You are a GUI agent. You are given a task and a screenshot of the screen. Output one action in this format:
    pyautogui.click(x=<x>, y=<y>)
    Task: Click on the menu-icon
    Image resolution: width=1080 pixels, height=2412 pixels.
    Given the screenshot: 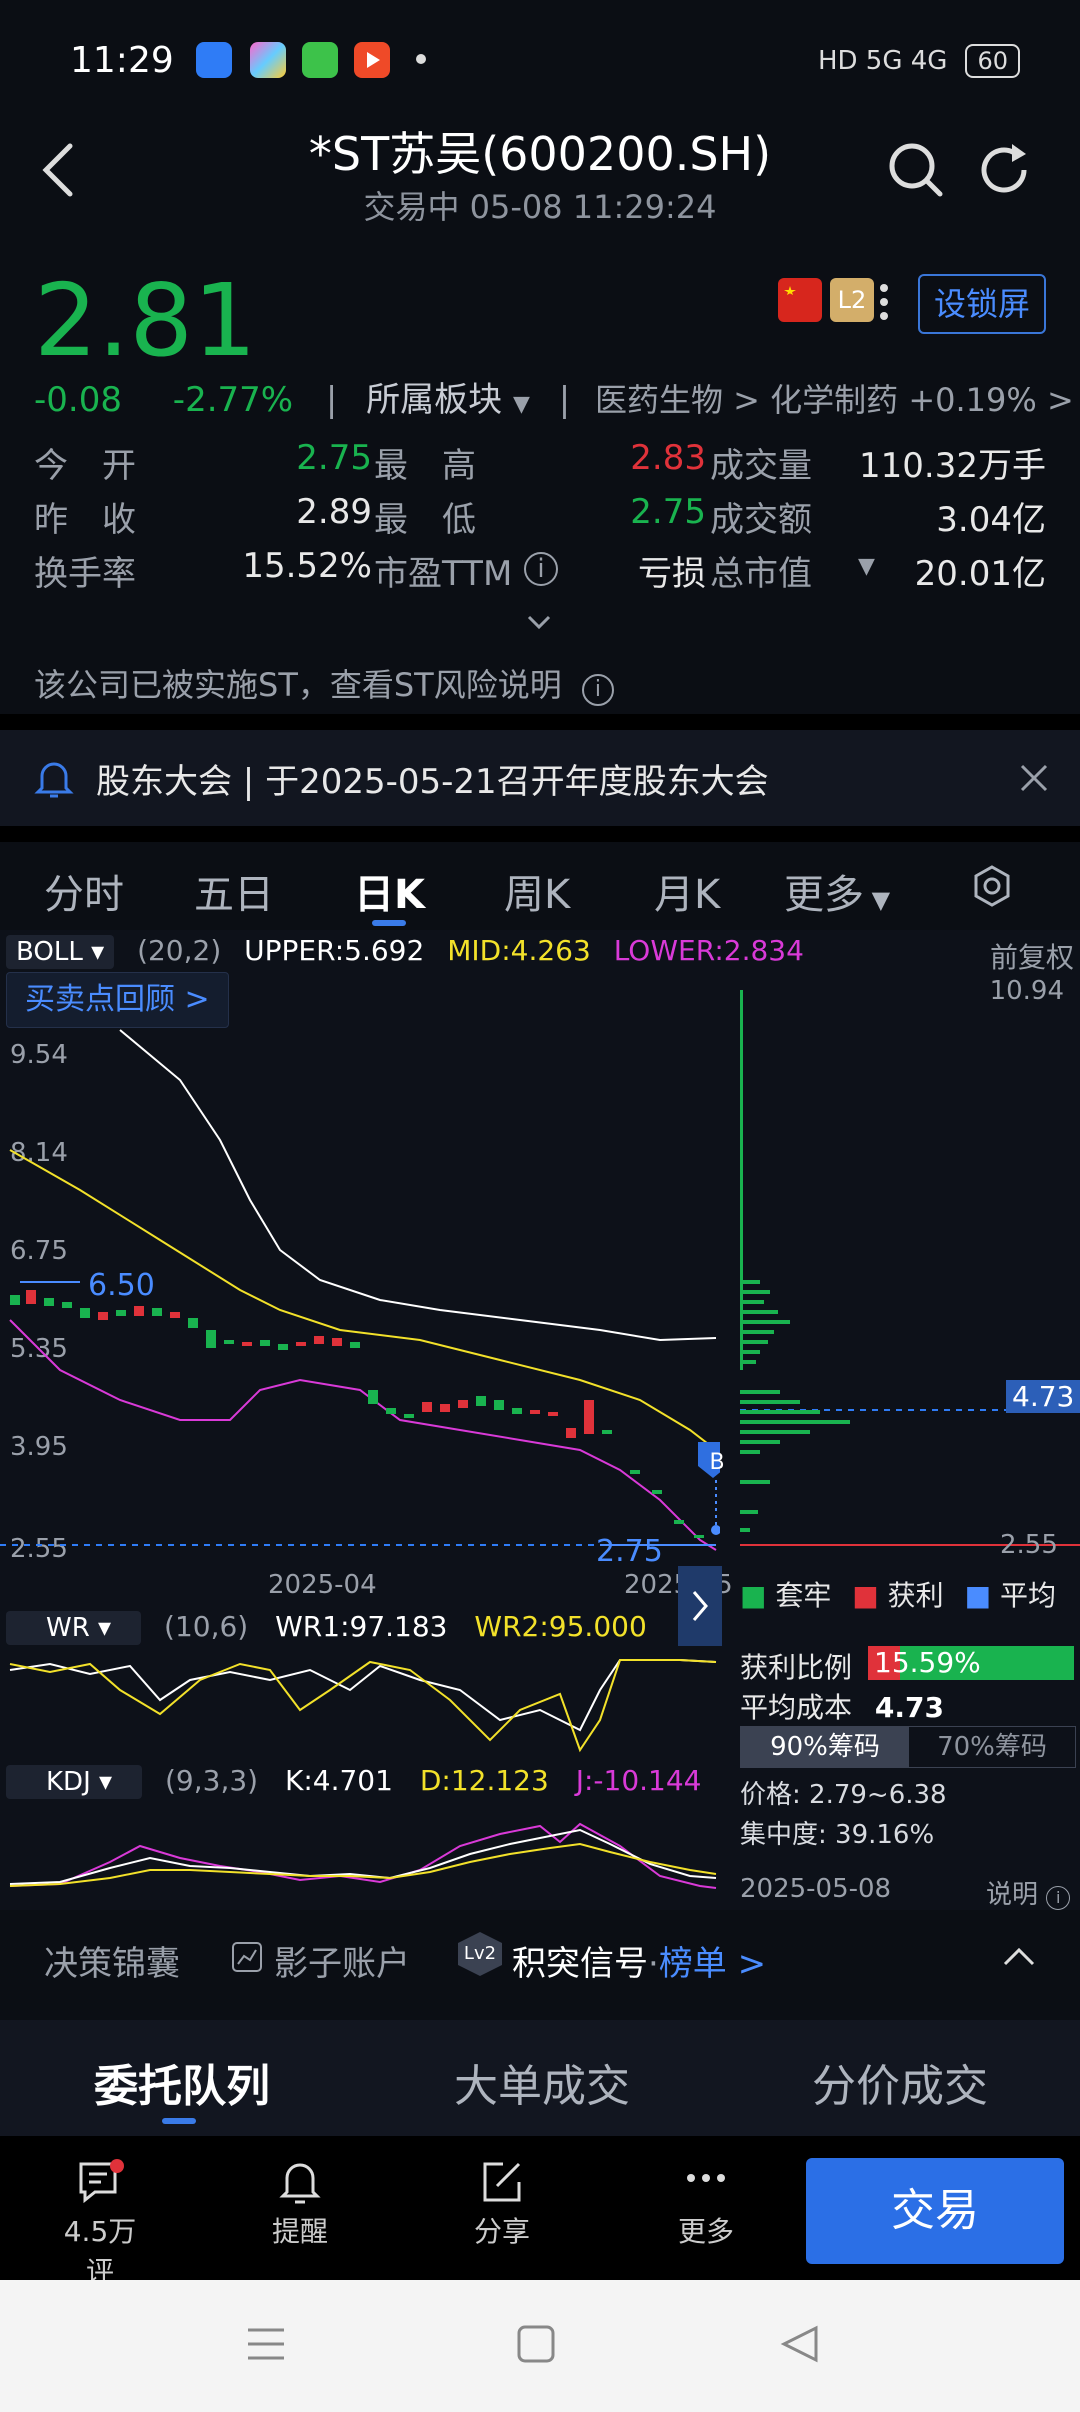 What is the action you would take?
    pyautogui.click(x=266, y=2344)
    